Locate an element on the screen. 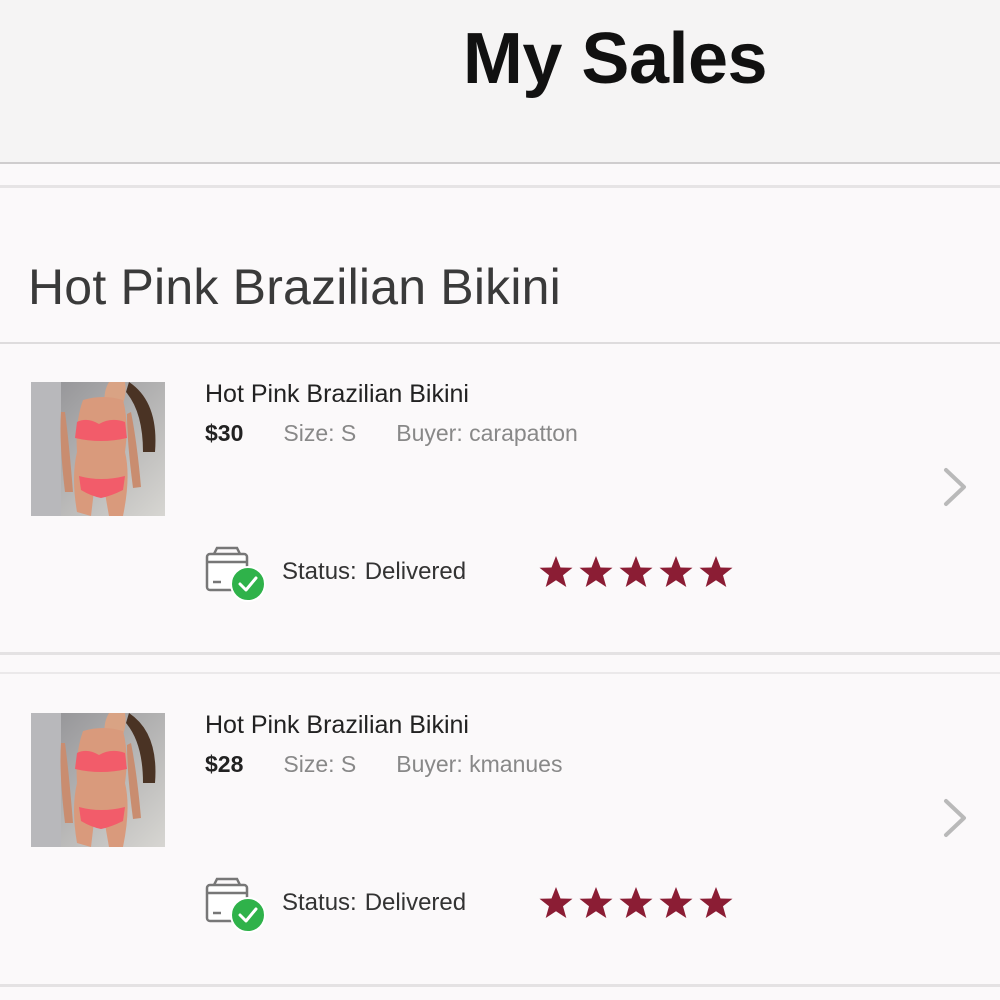 The image size is (1000, 1000). sale-meta: $30 Size: S Buyer: carapatton is located at coordinates (391, 433).